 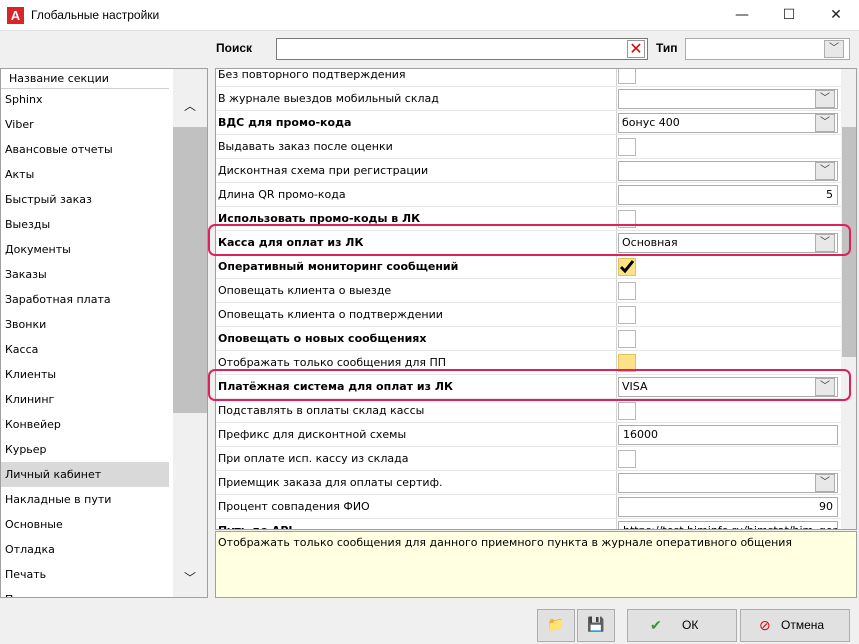 What do you see at coordinates (190, 109) in the screenshot?
I see `scroll-up-icon: ︿` at bounding box center [190, 109].